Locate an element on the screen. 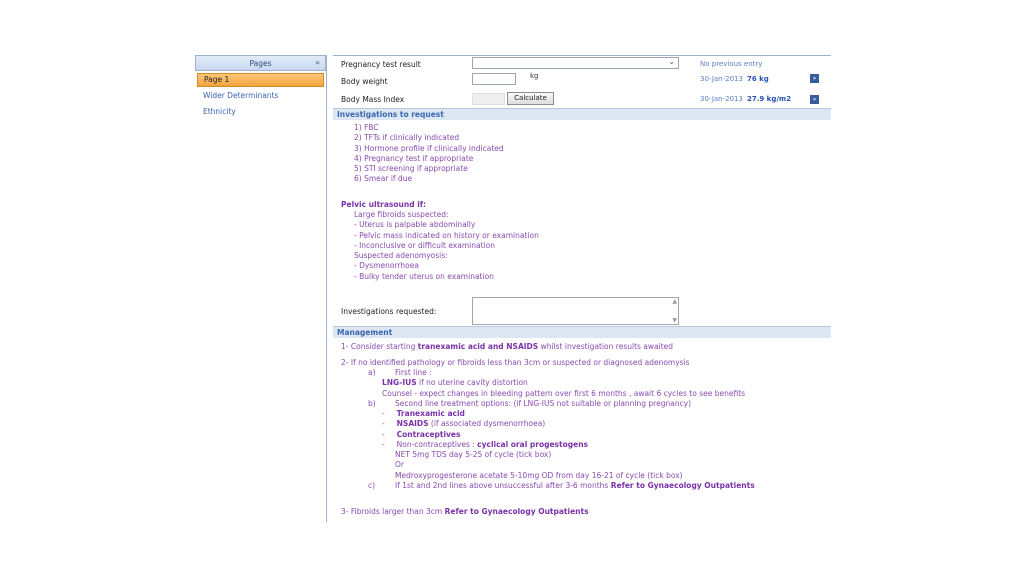  opt-noncontra-pre: Non-contraceptives : is located at coordinates (437, 444).